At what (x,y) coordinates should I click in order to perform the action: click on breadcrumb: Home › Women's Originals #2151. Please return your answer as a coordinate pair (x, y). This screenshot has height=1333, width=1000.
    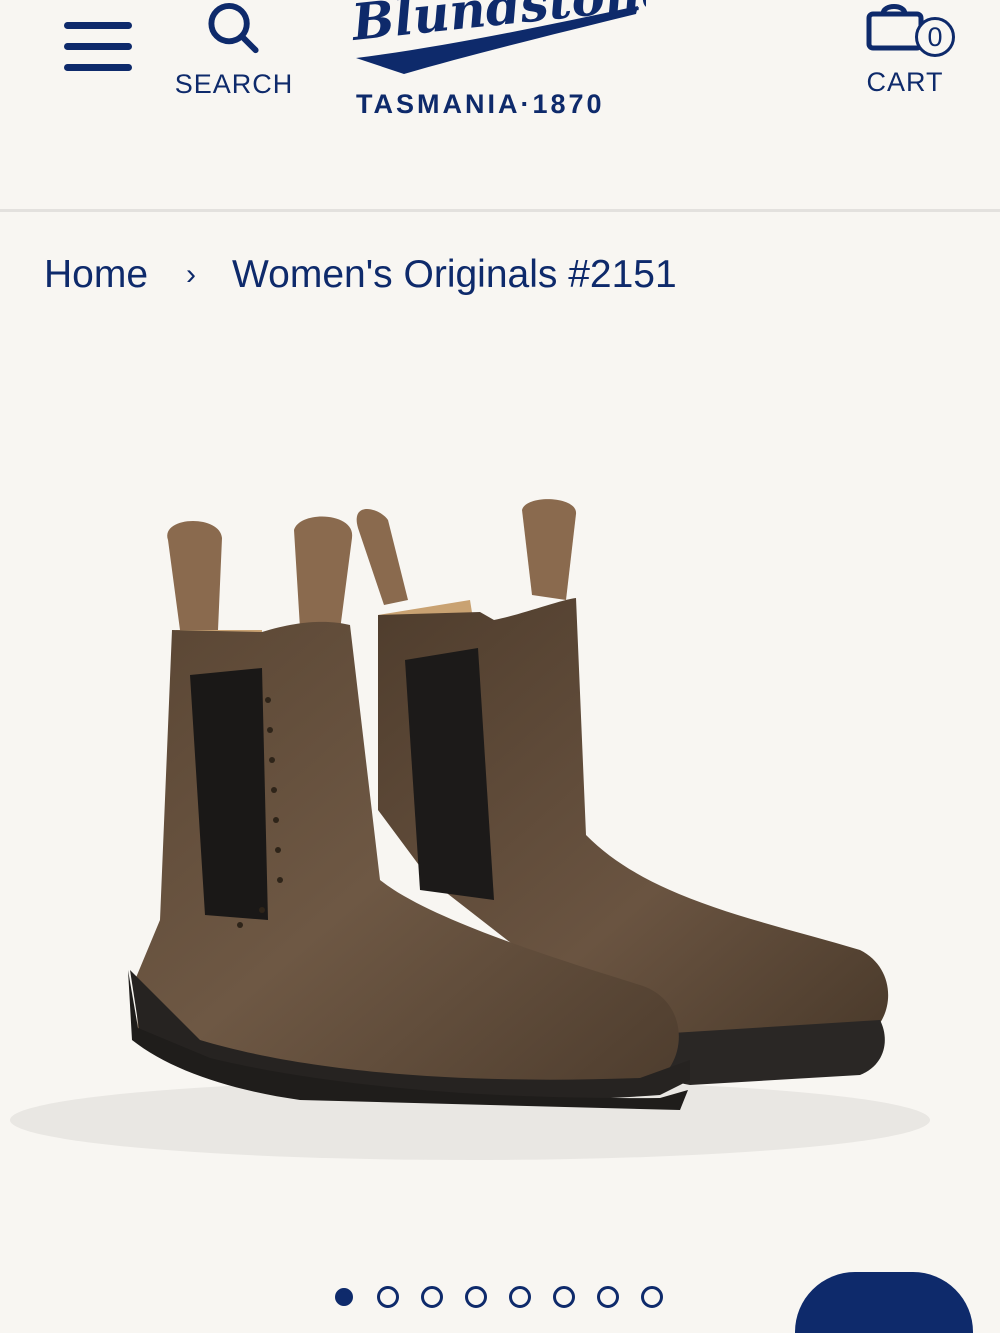
    Looking at the image, I should click on (360, 275).